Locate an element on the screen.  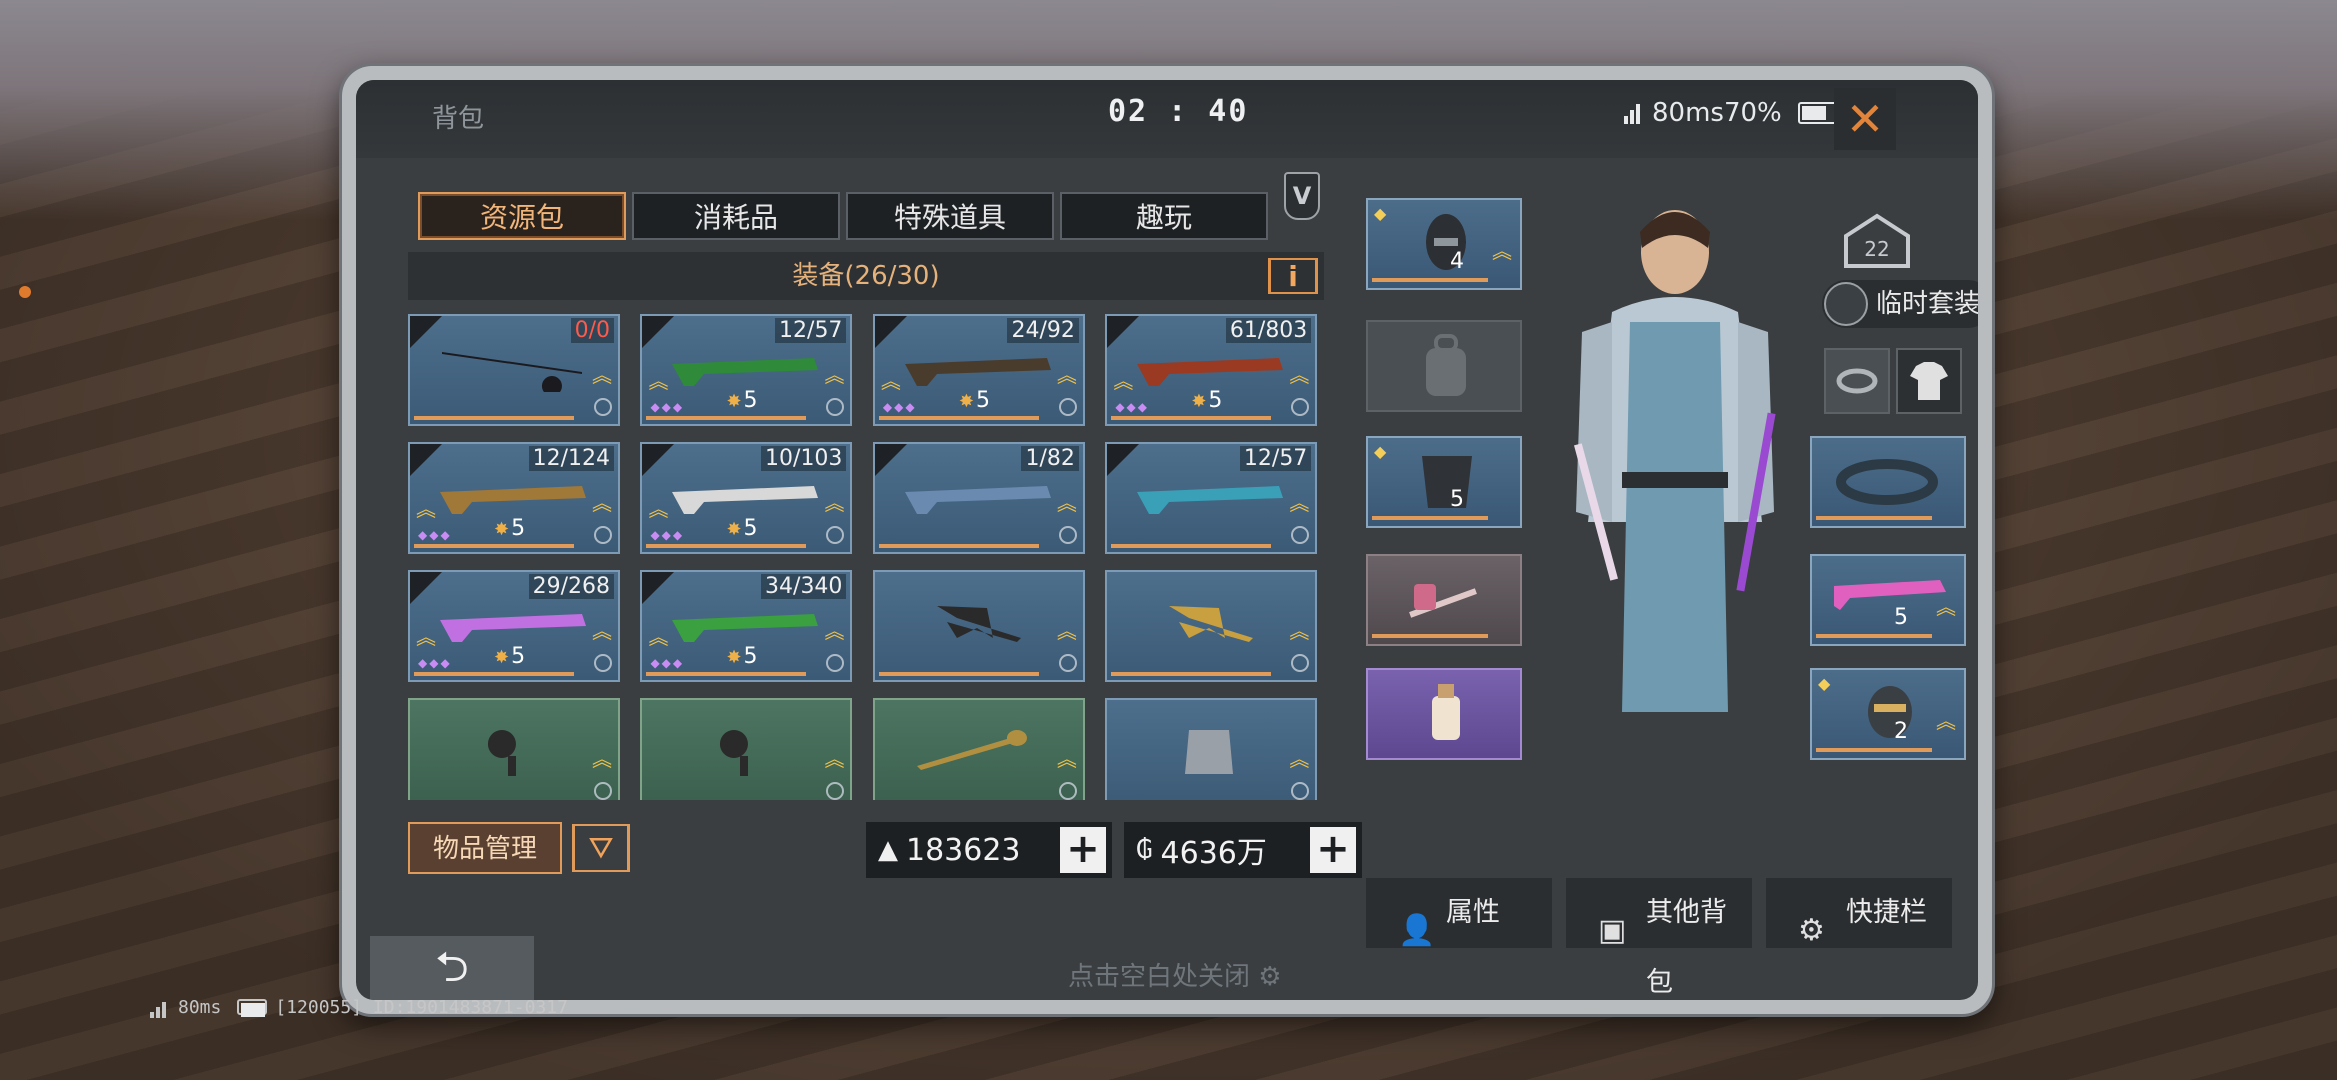
add-coins-button: + is located at coordinates (1333, 850).